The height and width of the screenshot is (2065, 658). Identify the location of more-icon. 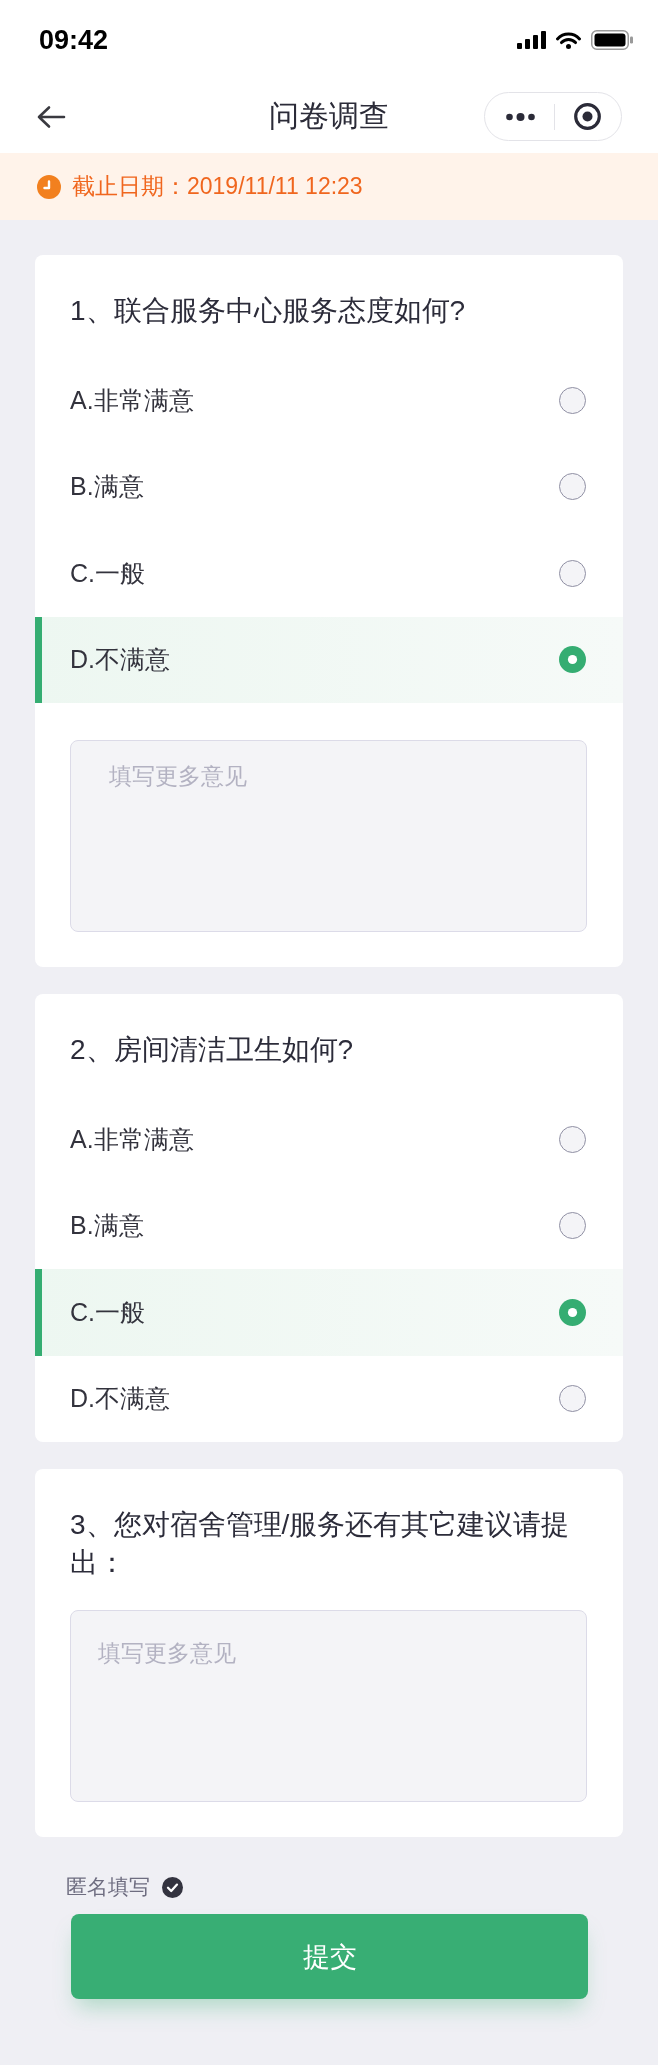
(520, 116).